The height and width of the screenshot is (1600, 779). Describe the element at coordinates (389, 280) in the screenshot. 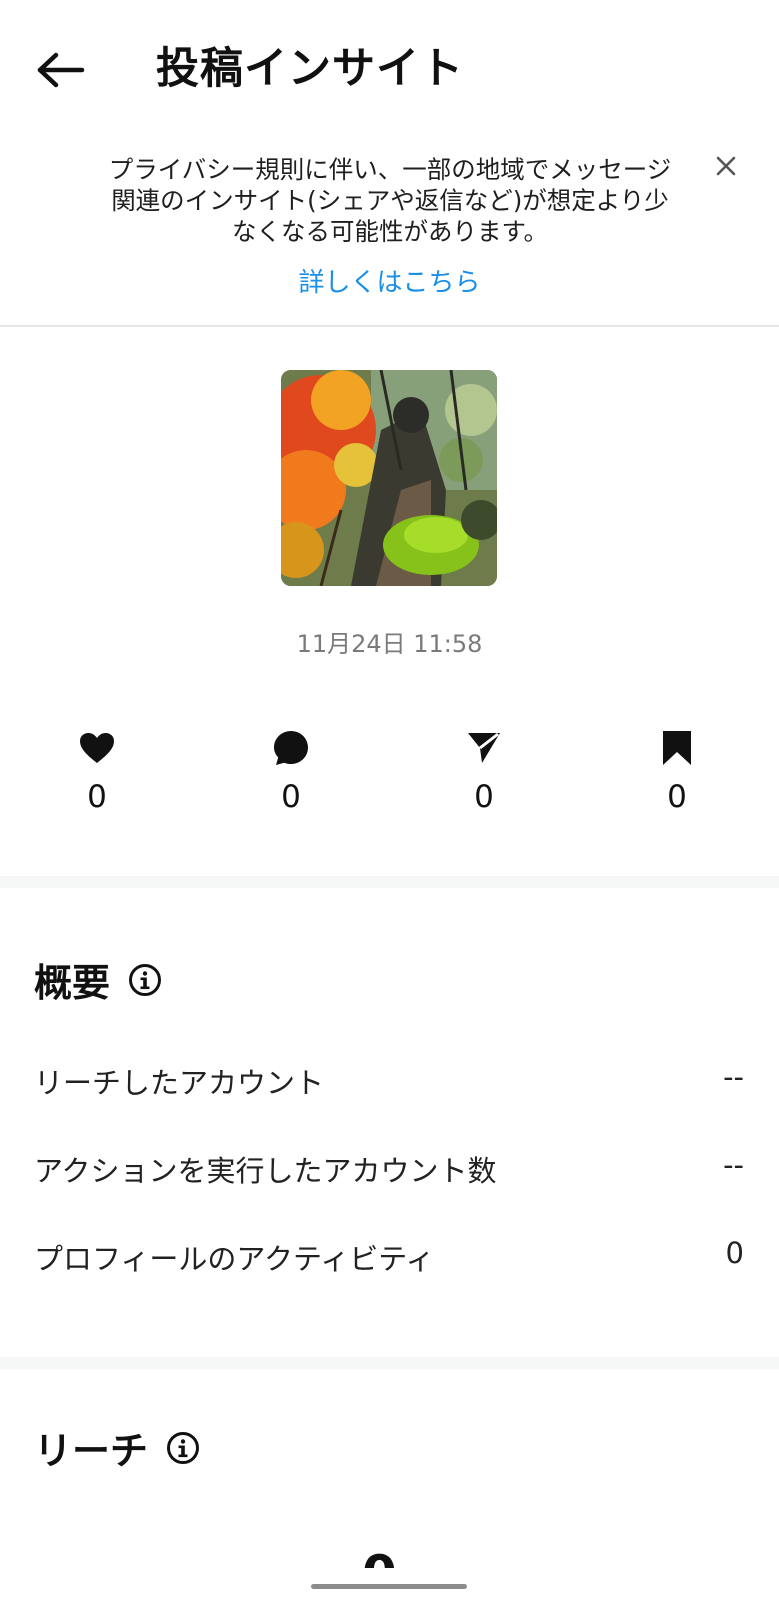

I see `learn-more-link: 詳しくはこちら` at that location.